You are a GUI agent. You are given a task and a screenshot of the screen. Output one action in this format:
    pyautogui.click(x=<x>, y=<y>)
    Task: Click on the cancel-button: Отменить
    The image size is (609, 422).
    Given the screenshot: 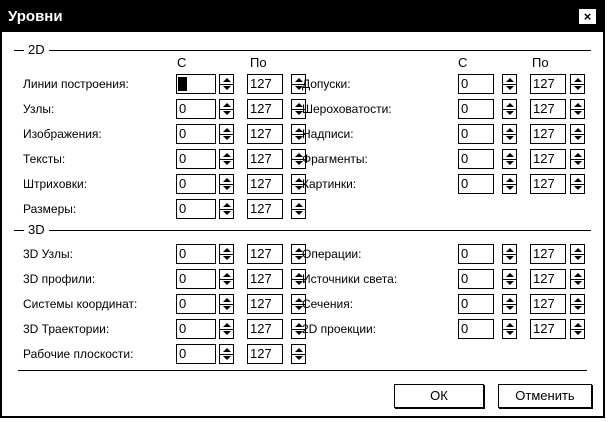 What is the action you would take?
    pyautogui.click(x=545, y=396)
    